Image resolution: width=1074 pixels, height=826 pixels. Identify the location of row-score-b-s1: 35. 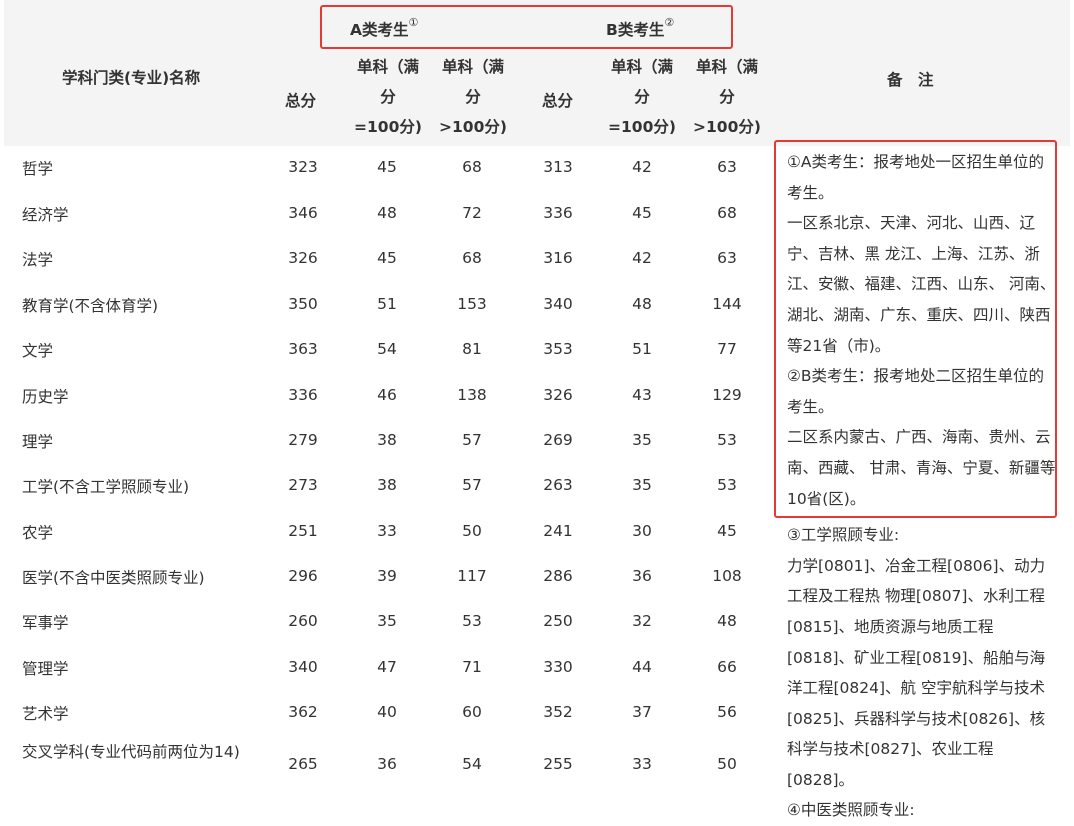
(642, 440).